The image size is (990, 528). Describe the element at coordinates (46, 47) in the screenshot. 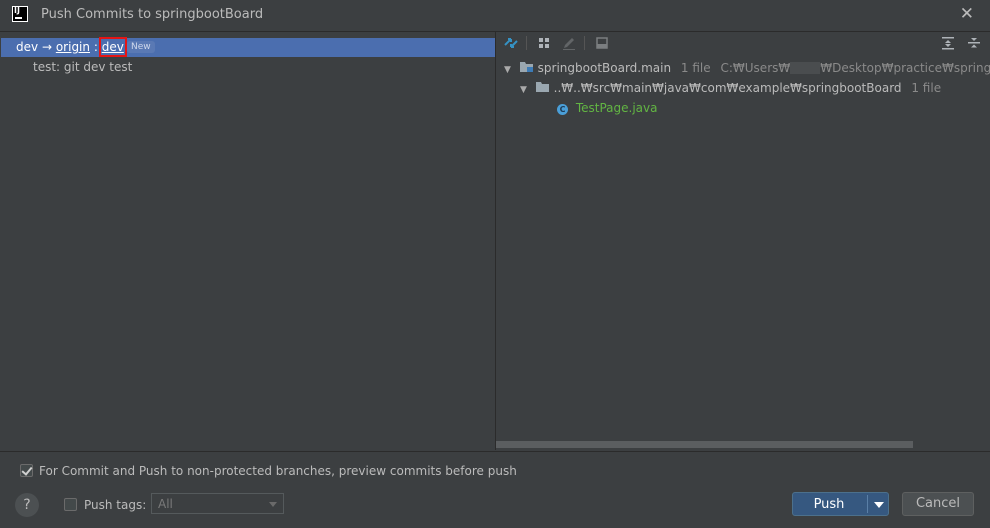

I see `arrow-glyph: →` at that location.